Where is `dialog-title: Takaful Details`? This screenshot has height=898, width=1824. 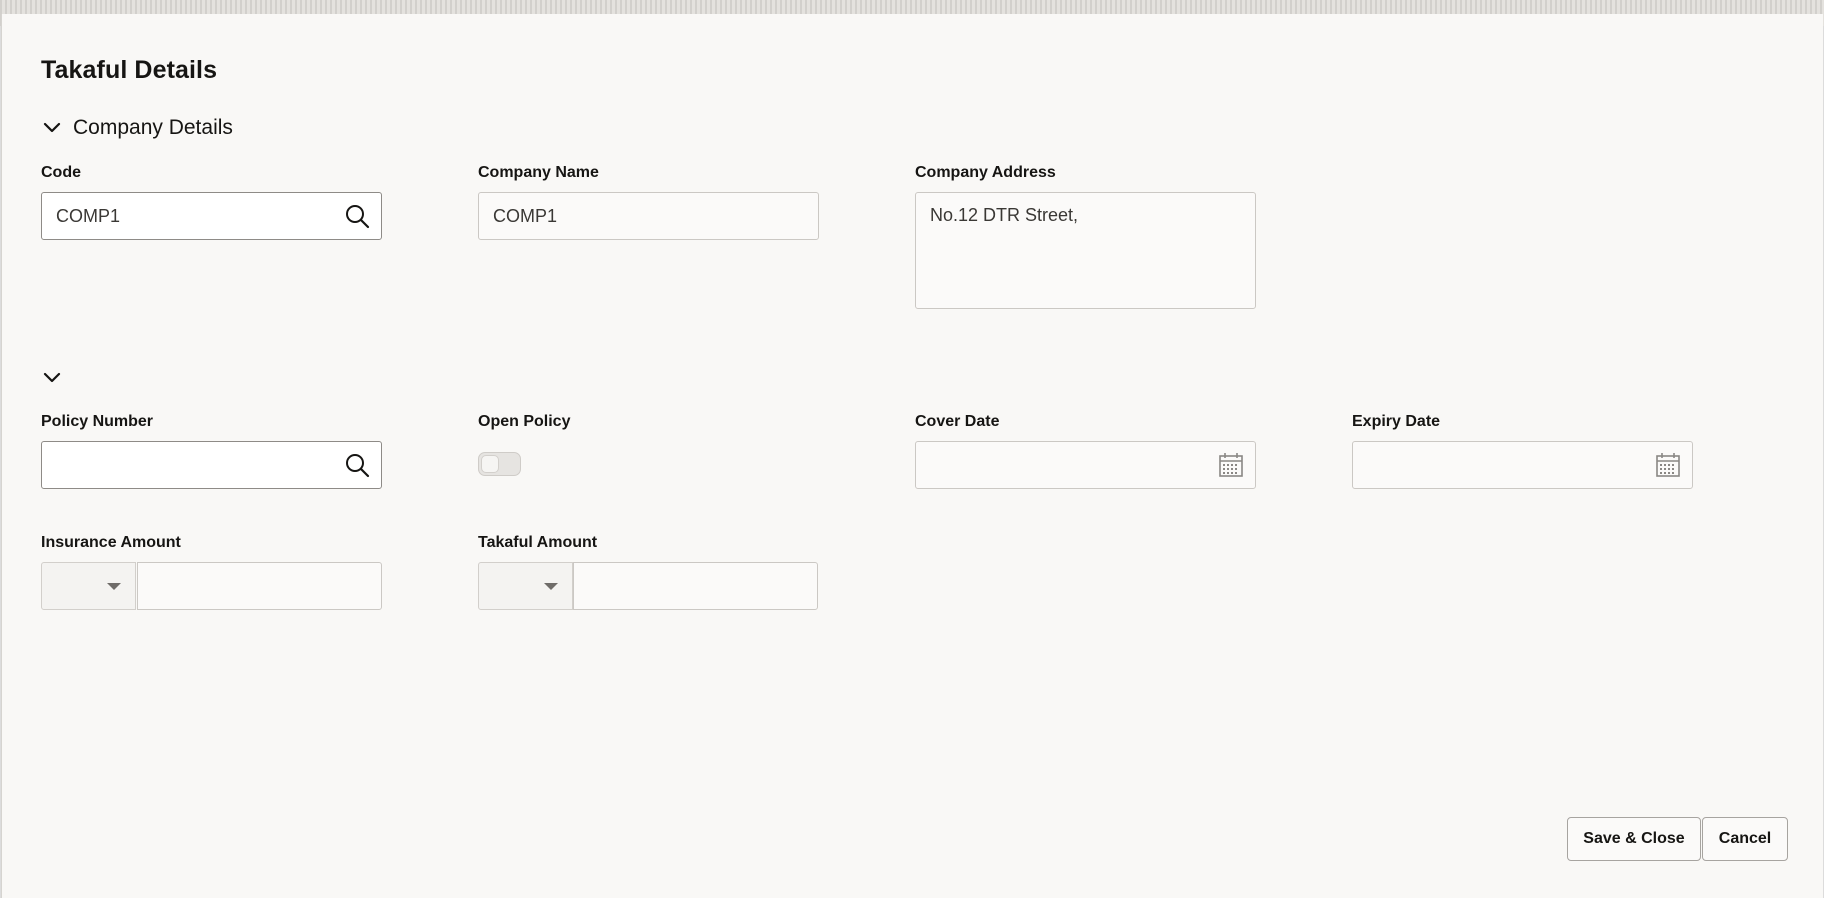
dialog-title: Takaful Details is located at coordinates (129, 70).